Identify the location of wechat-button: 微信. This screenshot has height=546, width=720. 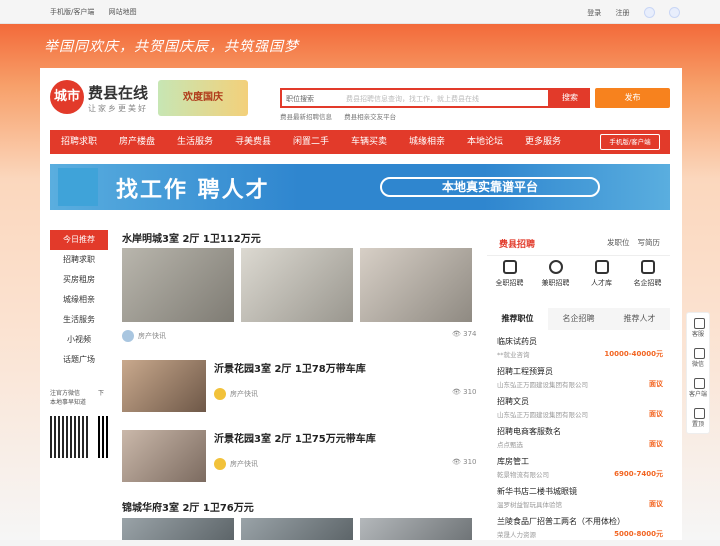
(698, 358).